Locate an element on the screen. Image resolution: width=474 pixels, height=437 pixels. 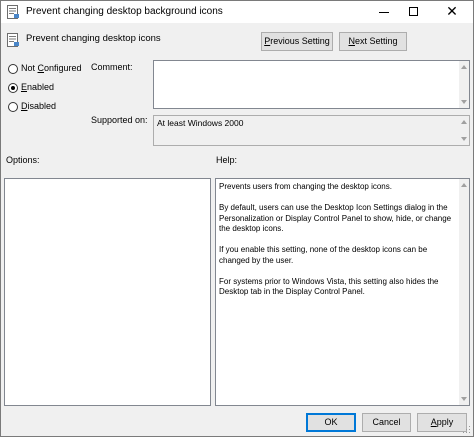
cancel-button: Cancel is located at coordinates (386, 422).